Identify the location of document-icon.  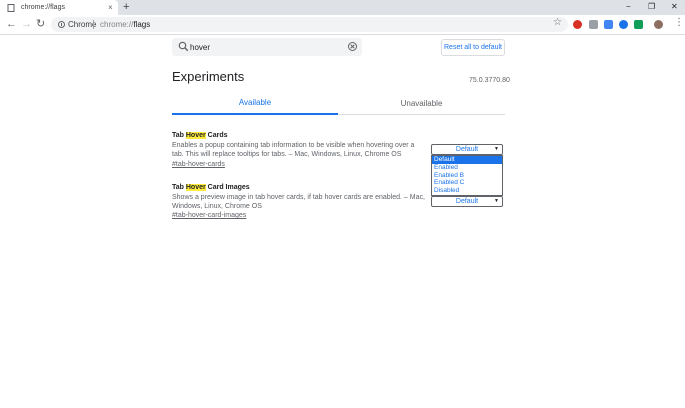
(11, 8).